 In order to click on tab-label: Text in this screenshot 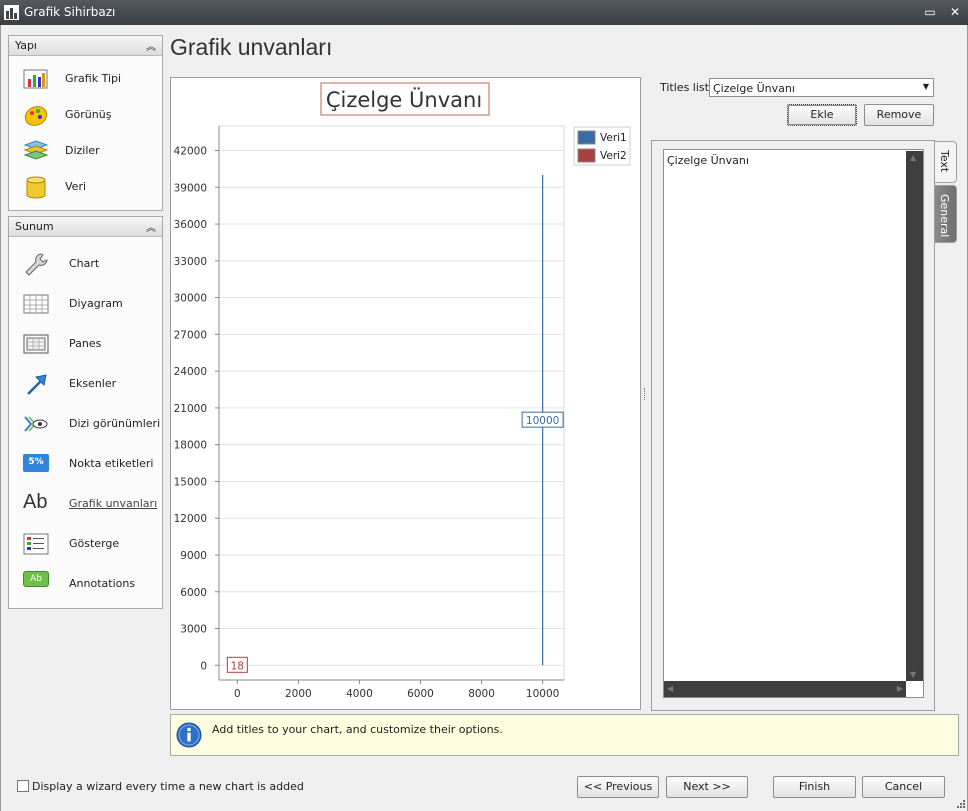, I will do `click(944, 161)`.